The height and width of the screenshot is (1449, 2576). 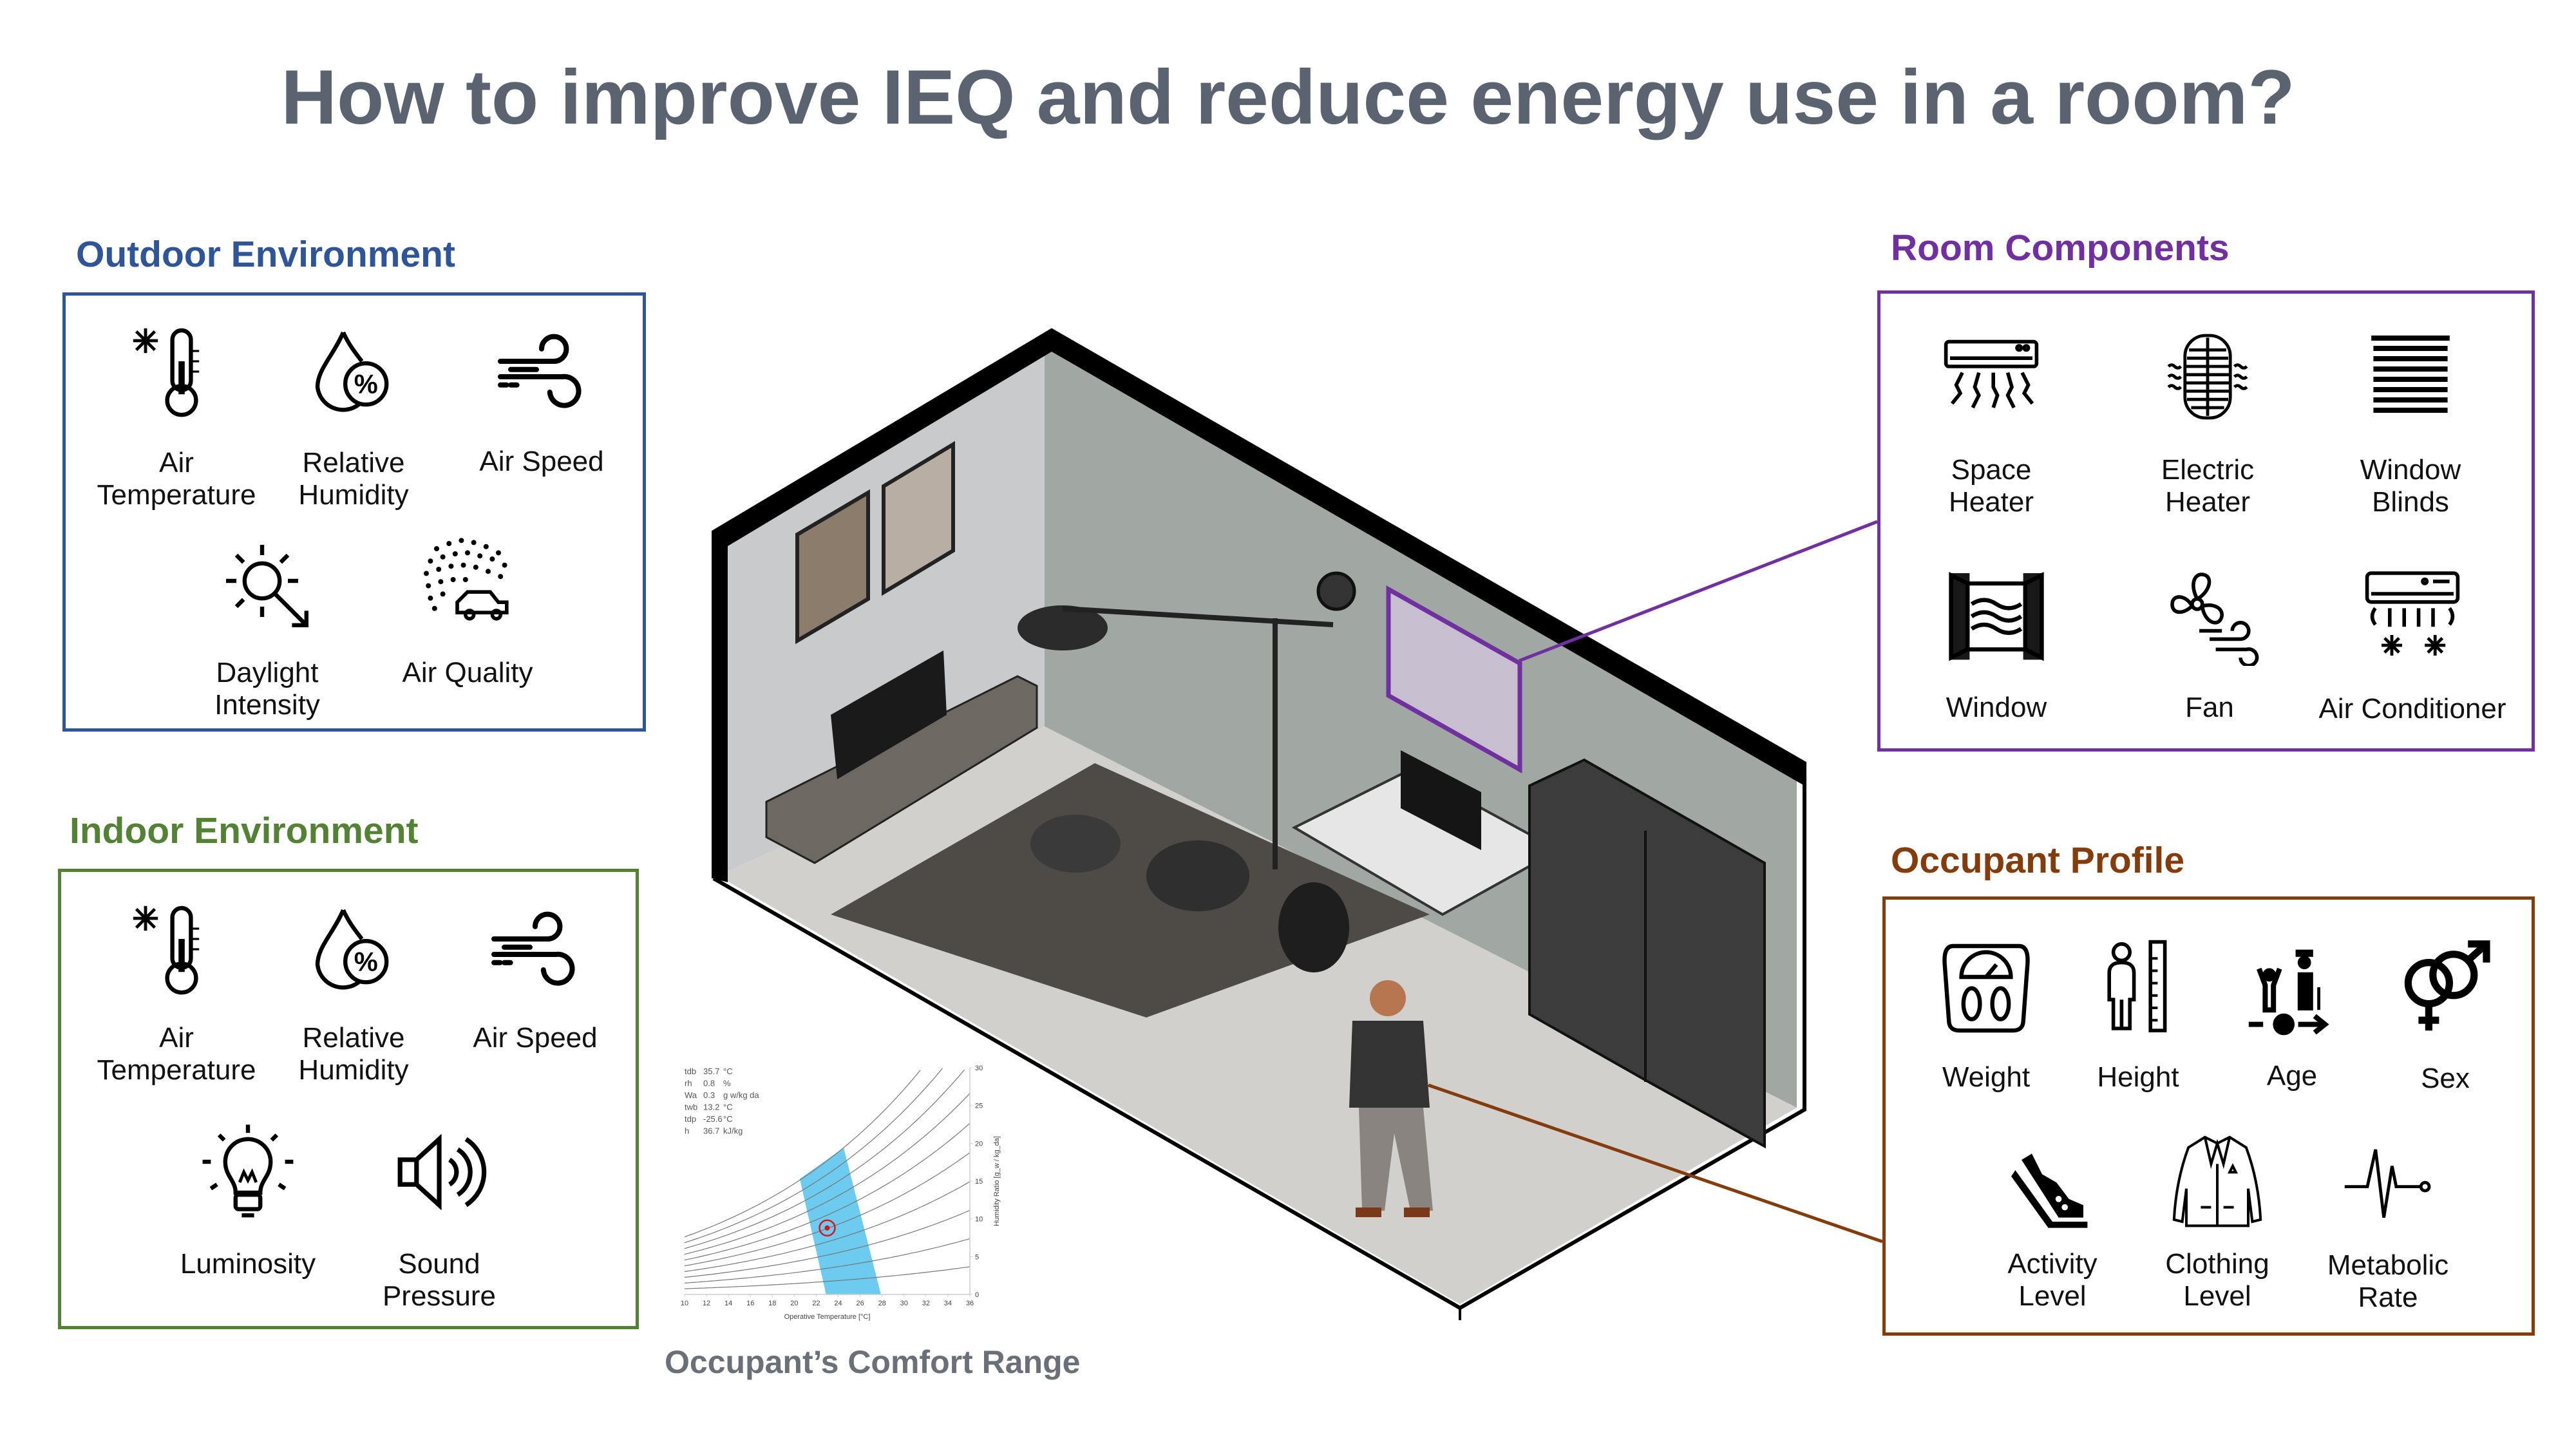 I want to click on readout-name: Wa, so click(x=691, y=1095).